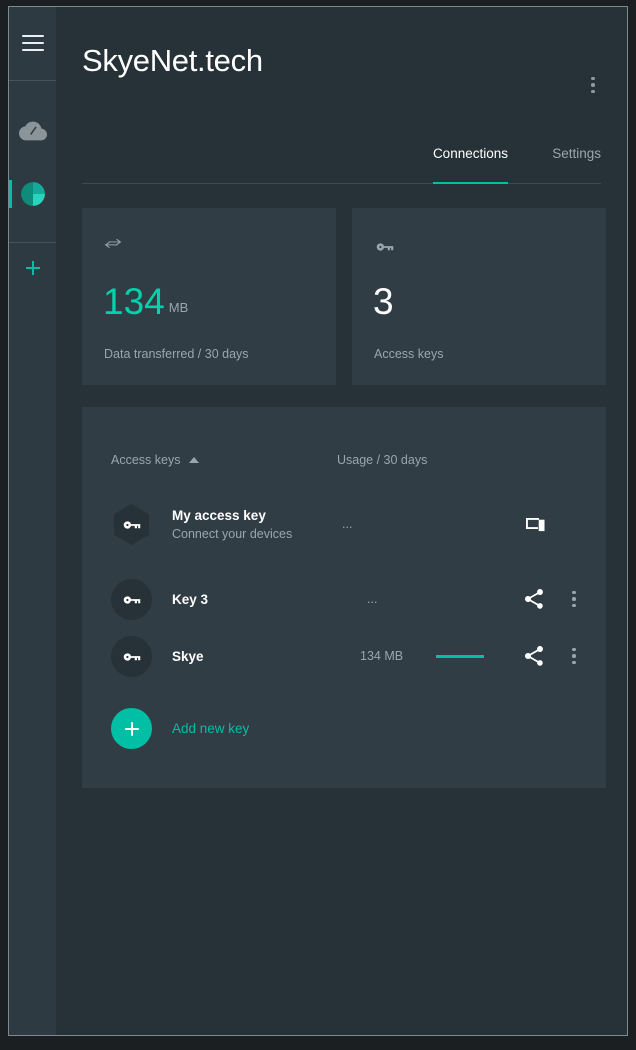  What do you see at coordinates (116, 248) in the screenshot?
I see `transfer-arrows-icon` at bounding box center [116, 248].